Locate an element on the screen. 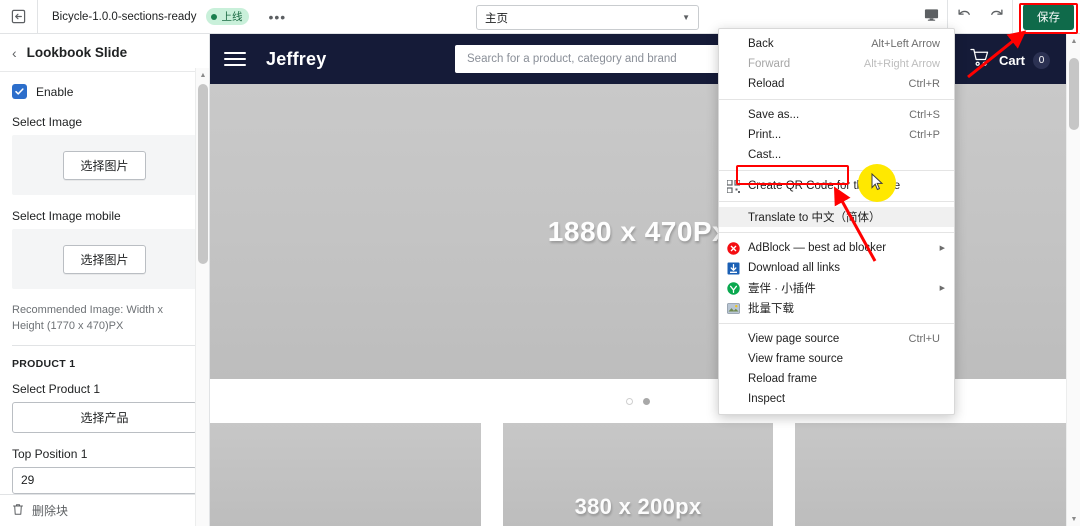 This screenshot has width=1080, height=526. context-menu-item-label: Back is located at coordinates (761, 44).